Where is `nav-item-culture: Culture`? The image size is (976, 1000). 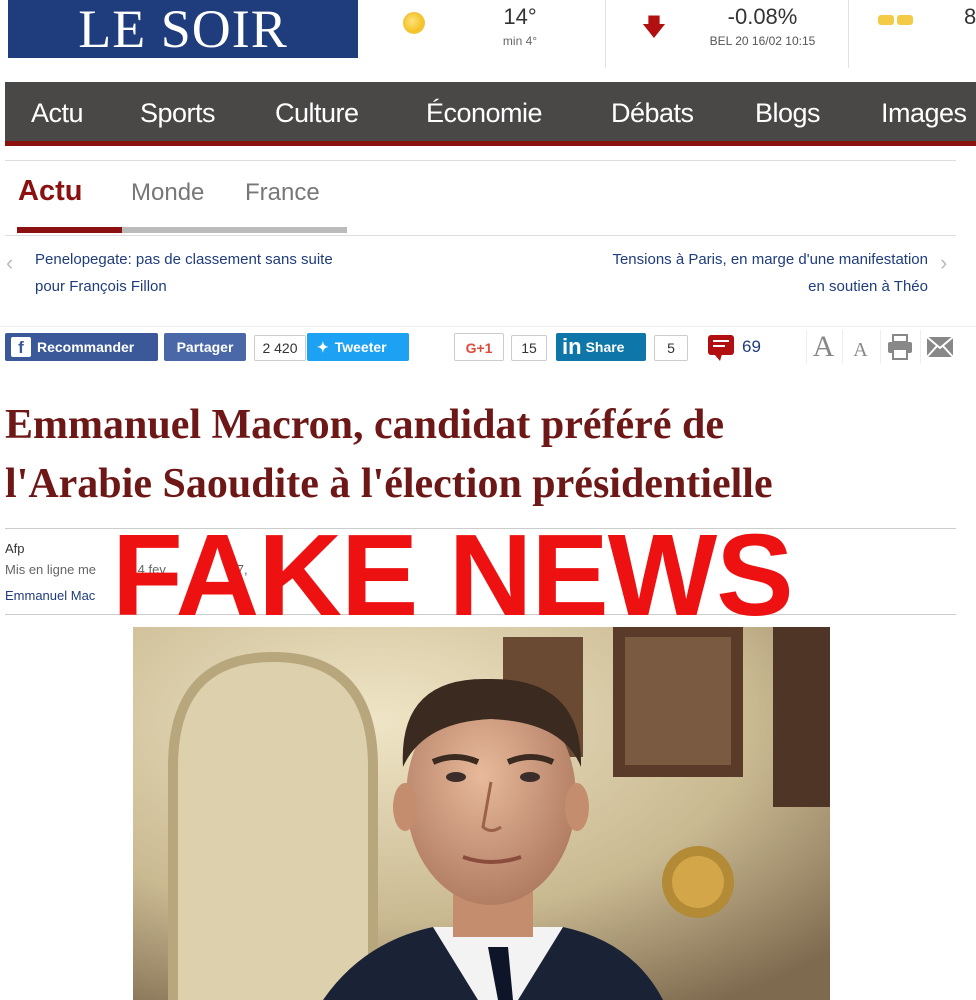 nav-item-culture: Culture is located at coordinates (317, 113).